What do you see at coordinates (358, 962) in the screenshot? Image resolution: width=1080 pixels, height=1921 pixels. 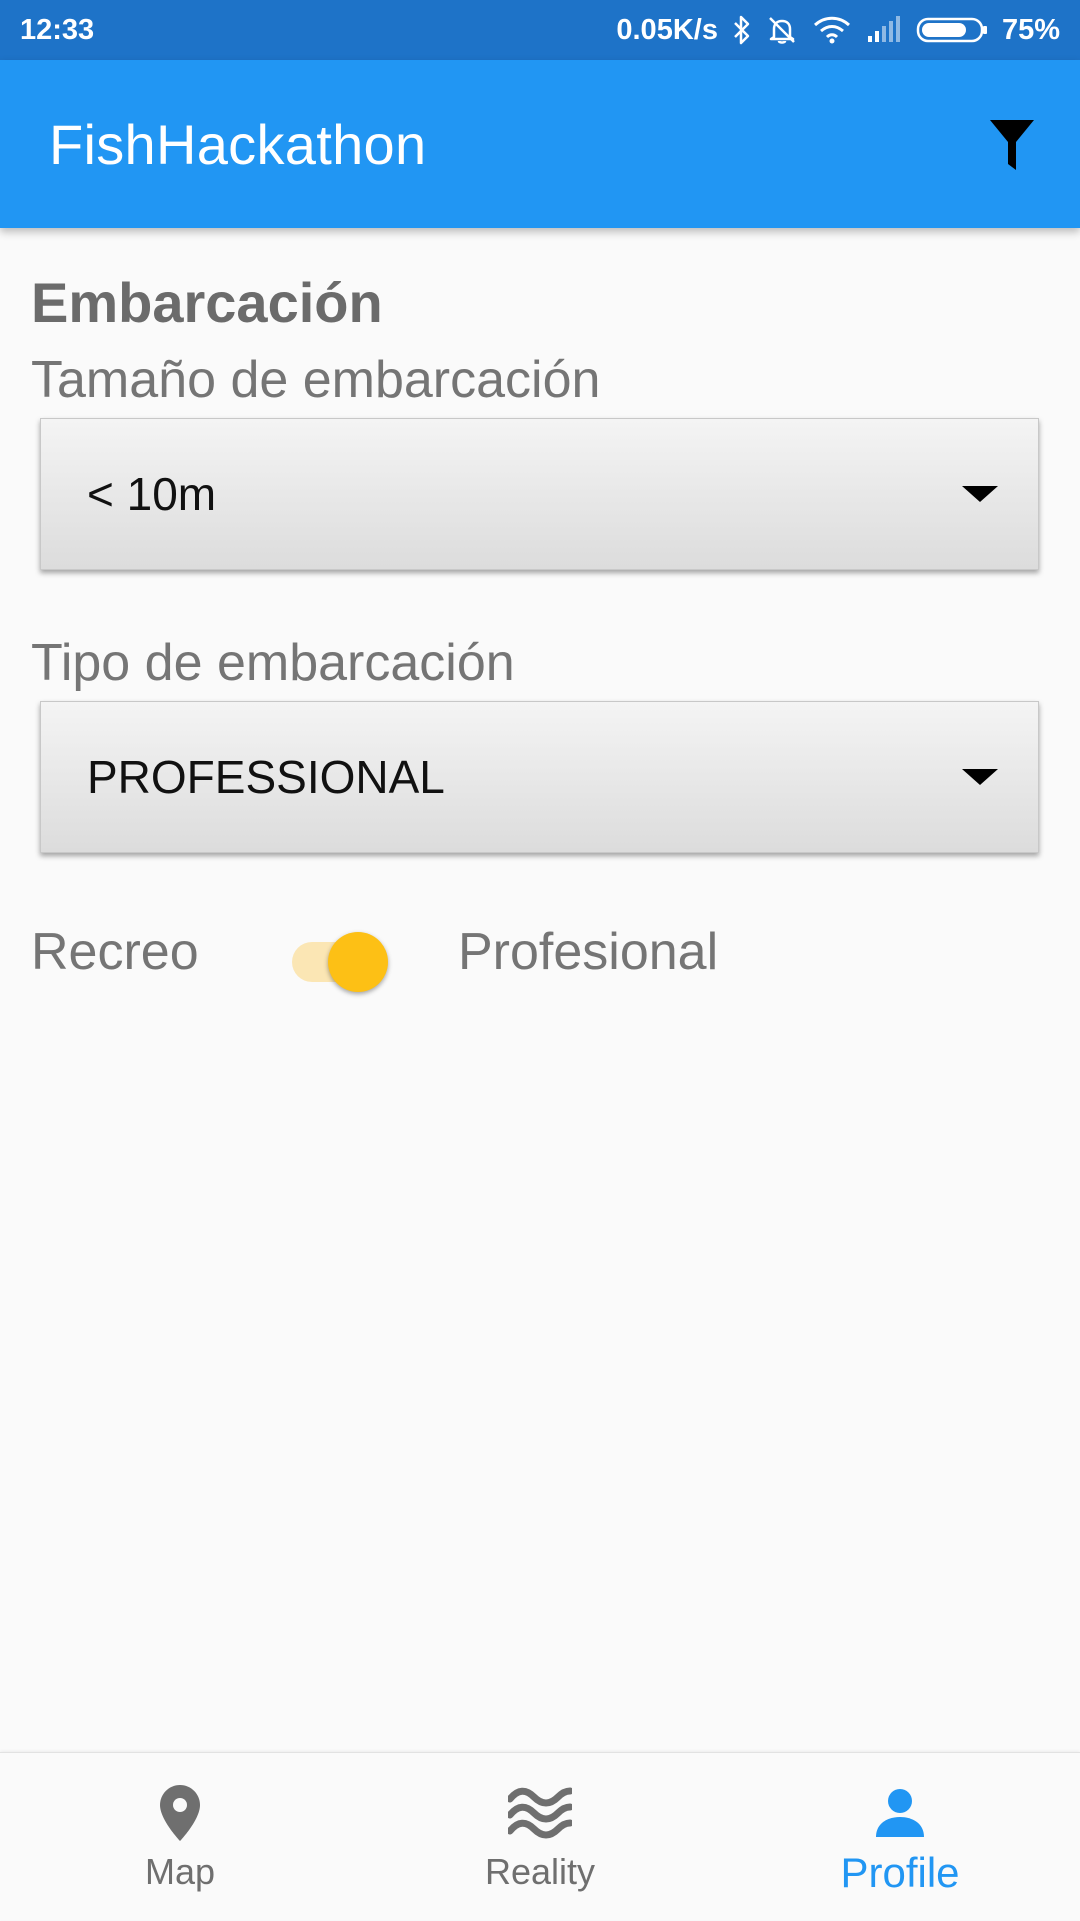 I see `switch-thumb` at bounding box center [358, 962].